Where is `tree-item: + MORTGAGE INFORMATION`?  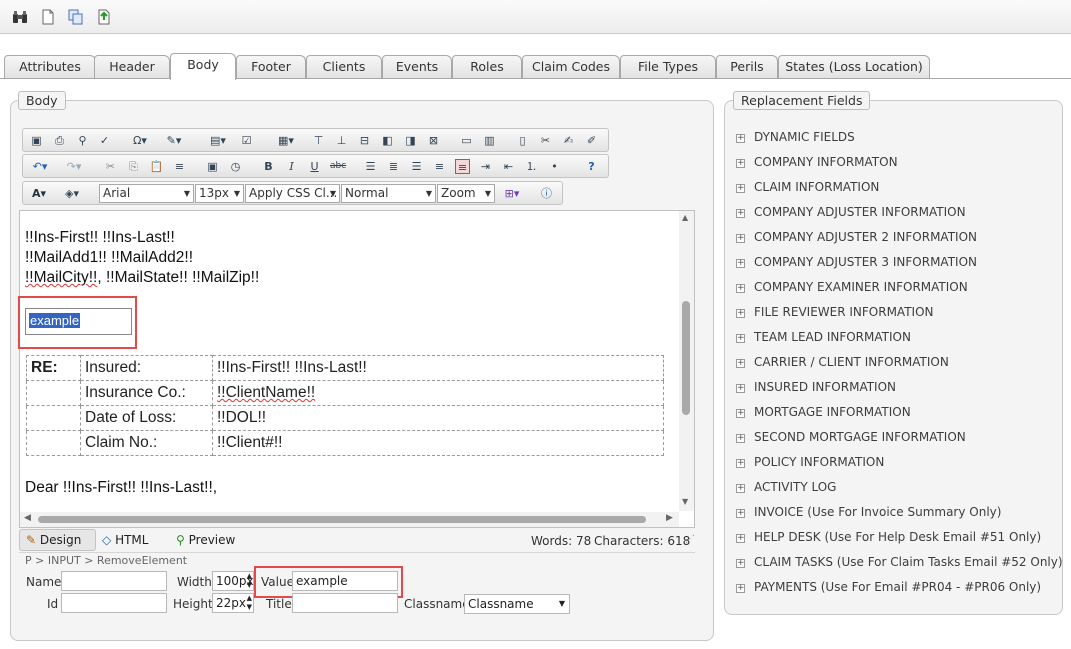
tree-item: + MORTGAGE INFORMATION is located at coordinates (823, 412).